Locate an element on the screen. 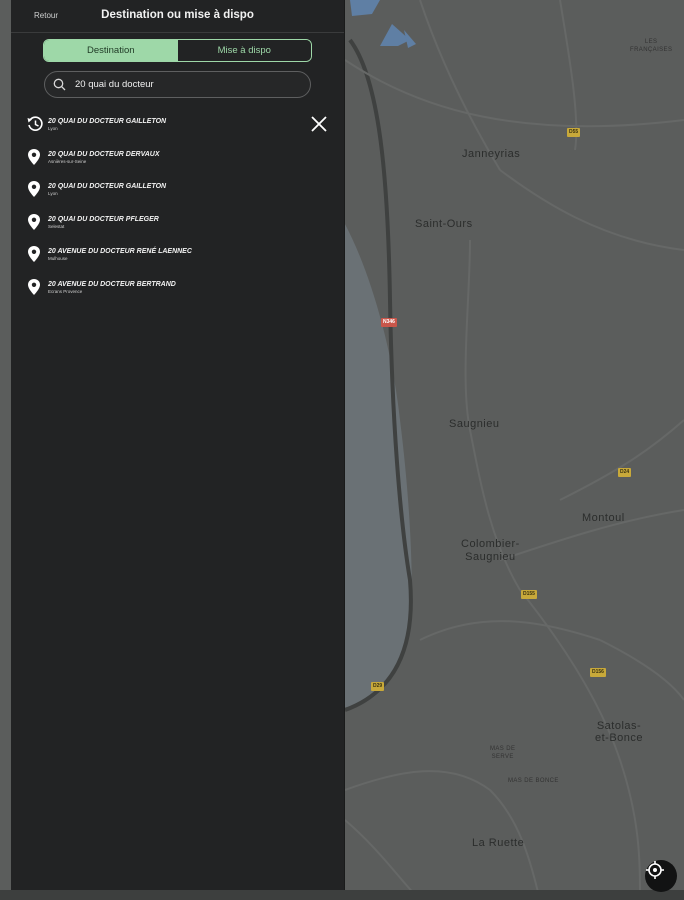 This screenshot has height=900, width=684. search-input is located at coordinates (185, 84).